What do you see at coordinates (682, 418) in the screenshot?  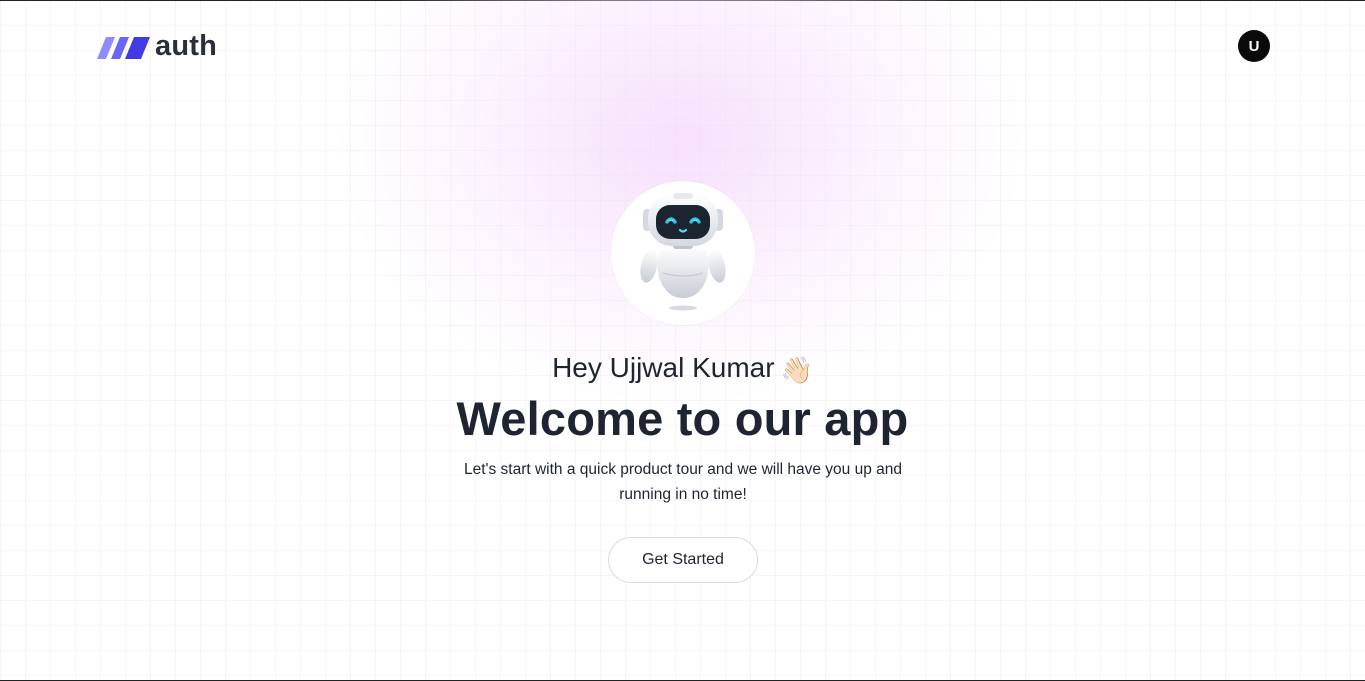 I see `page-title: Welcome to our app` at bounding box center [682, 418].